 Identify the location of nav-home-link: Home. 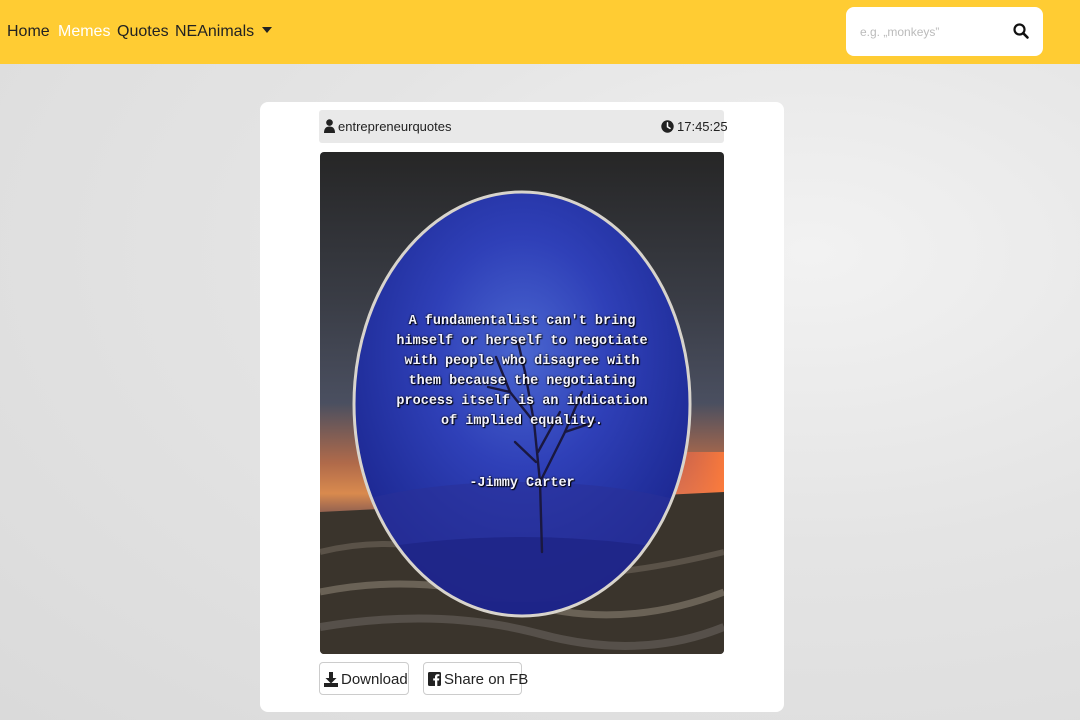
(28, 32).